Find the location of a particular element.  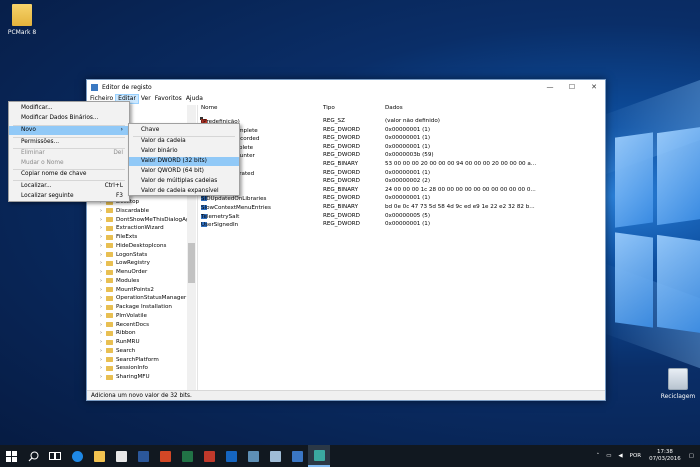

tree-item: › LowRegistry is located at coordinates (125, 263).